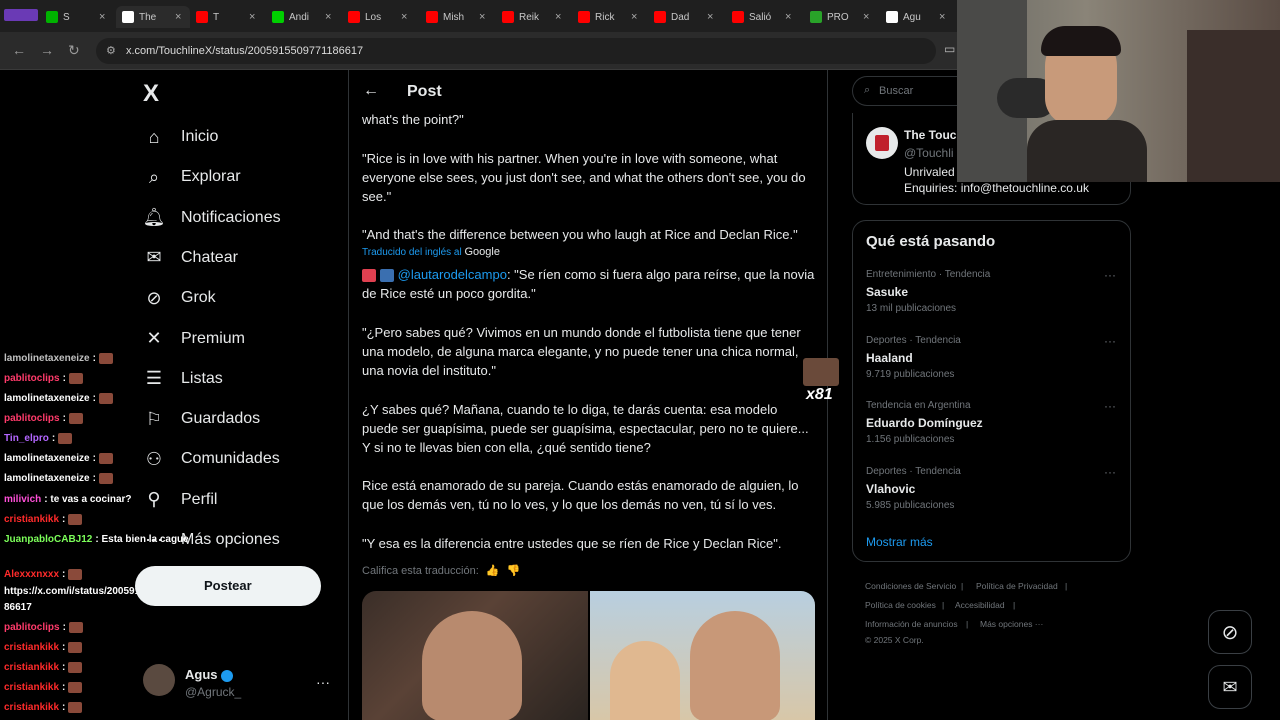 Image resolution: width=1280 pixels, height=720 pixels. I want to click on messages-float-button: ✉, so click(1230, 687).